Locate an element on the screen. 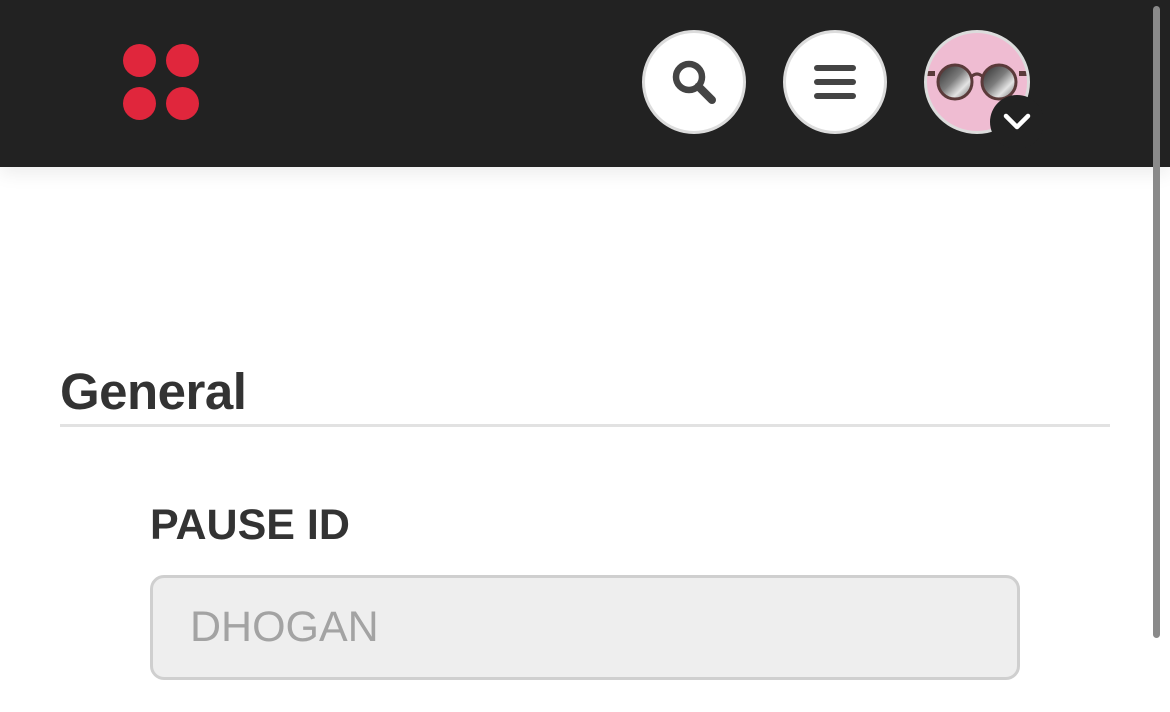  section-title: General is located at coordinates (153, 391).